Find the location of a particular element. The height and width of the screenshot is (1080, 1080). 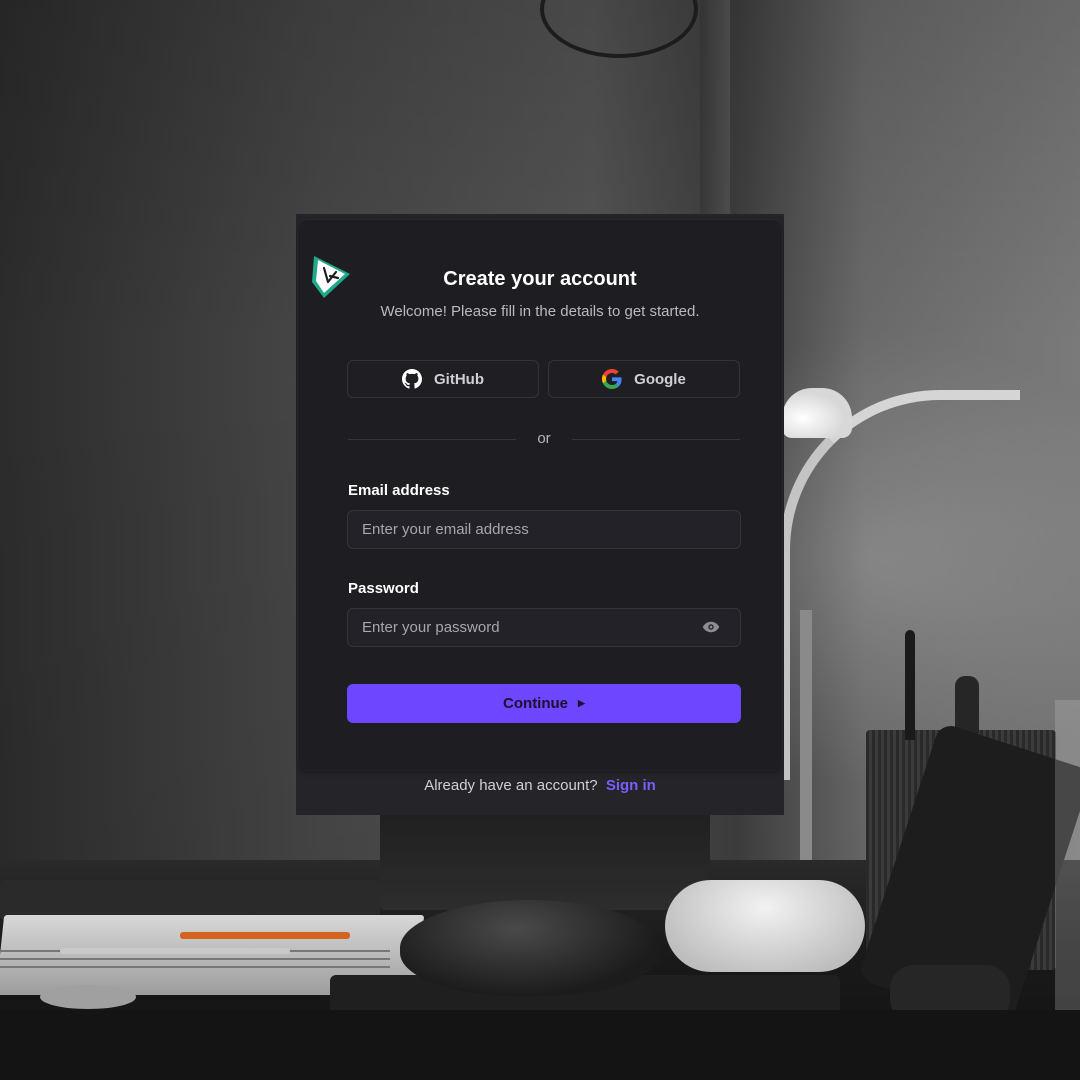

glass is located at coordinates (1067, 865).